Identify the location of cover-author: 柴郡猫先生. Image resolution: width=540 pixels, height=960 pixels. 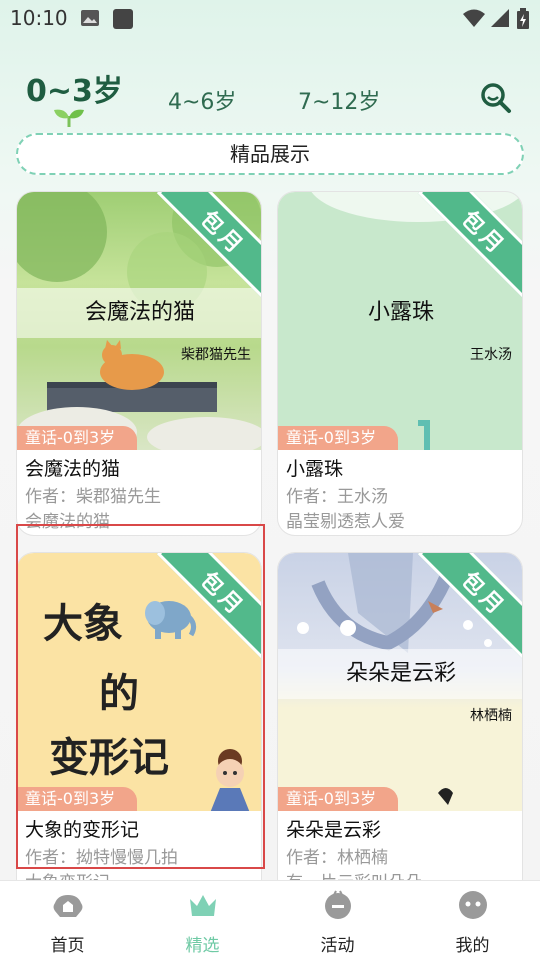
(216, 355).